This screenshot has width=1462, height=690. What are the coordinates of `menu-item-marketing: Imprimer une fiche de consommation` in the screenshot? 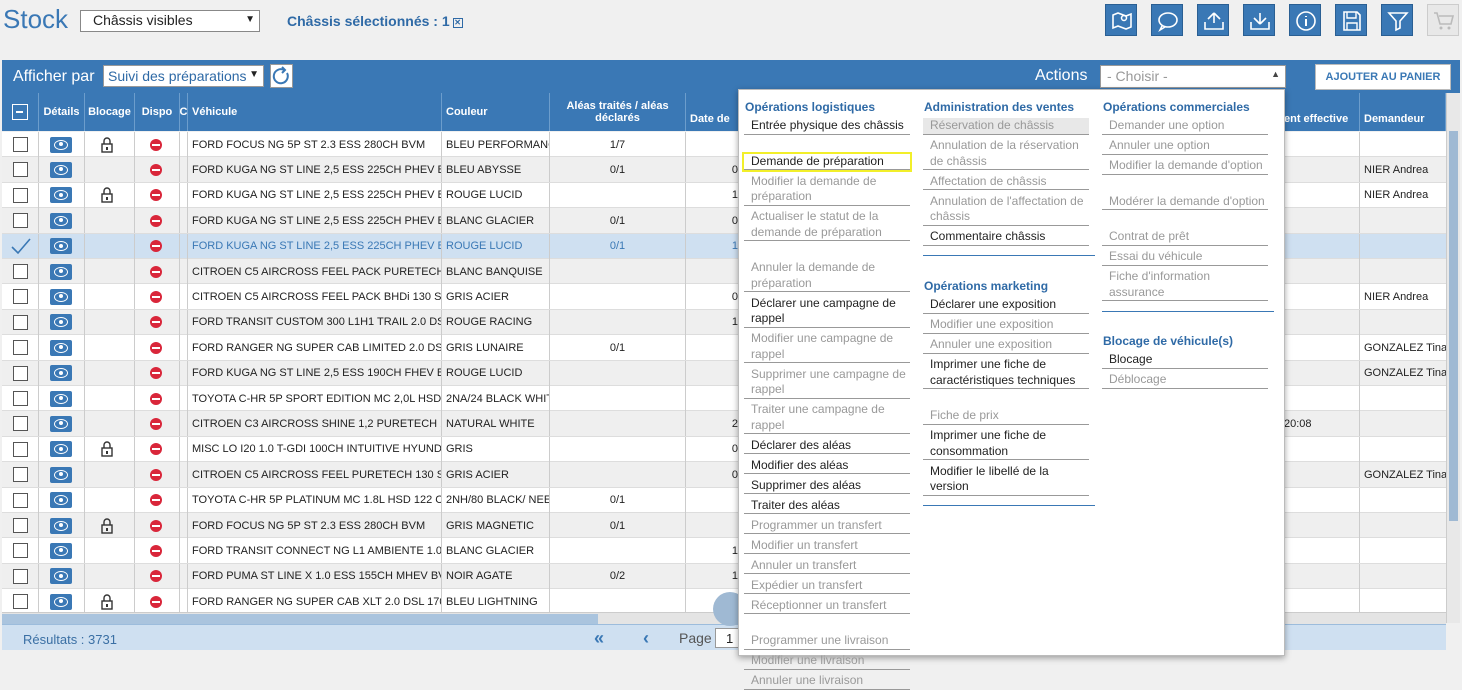 It's located at (1006, 444).